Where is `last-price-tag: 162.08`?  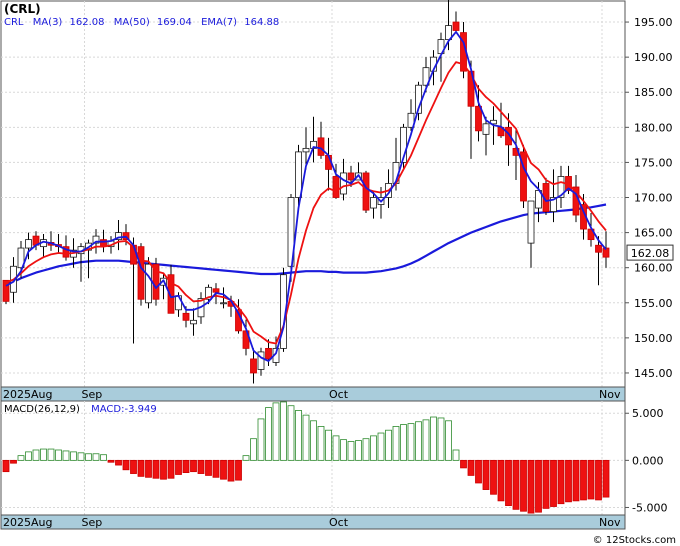 last-price-tag: 162.08 is located at coordinates (650, 252).